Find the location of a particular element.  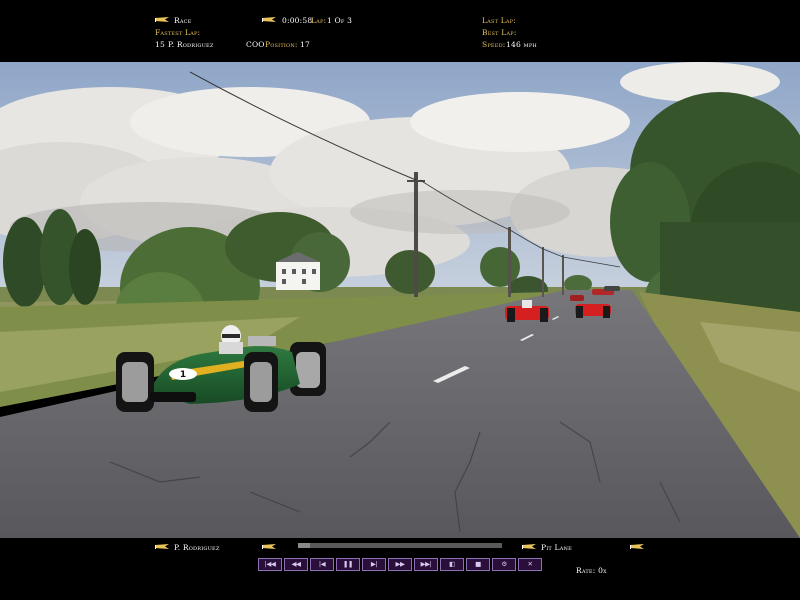

fastest-lap-number: 15 is located at coordinates (160, 44).